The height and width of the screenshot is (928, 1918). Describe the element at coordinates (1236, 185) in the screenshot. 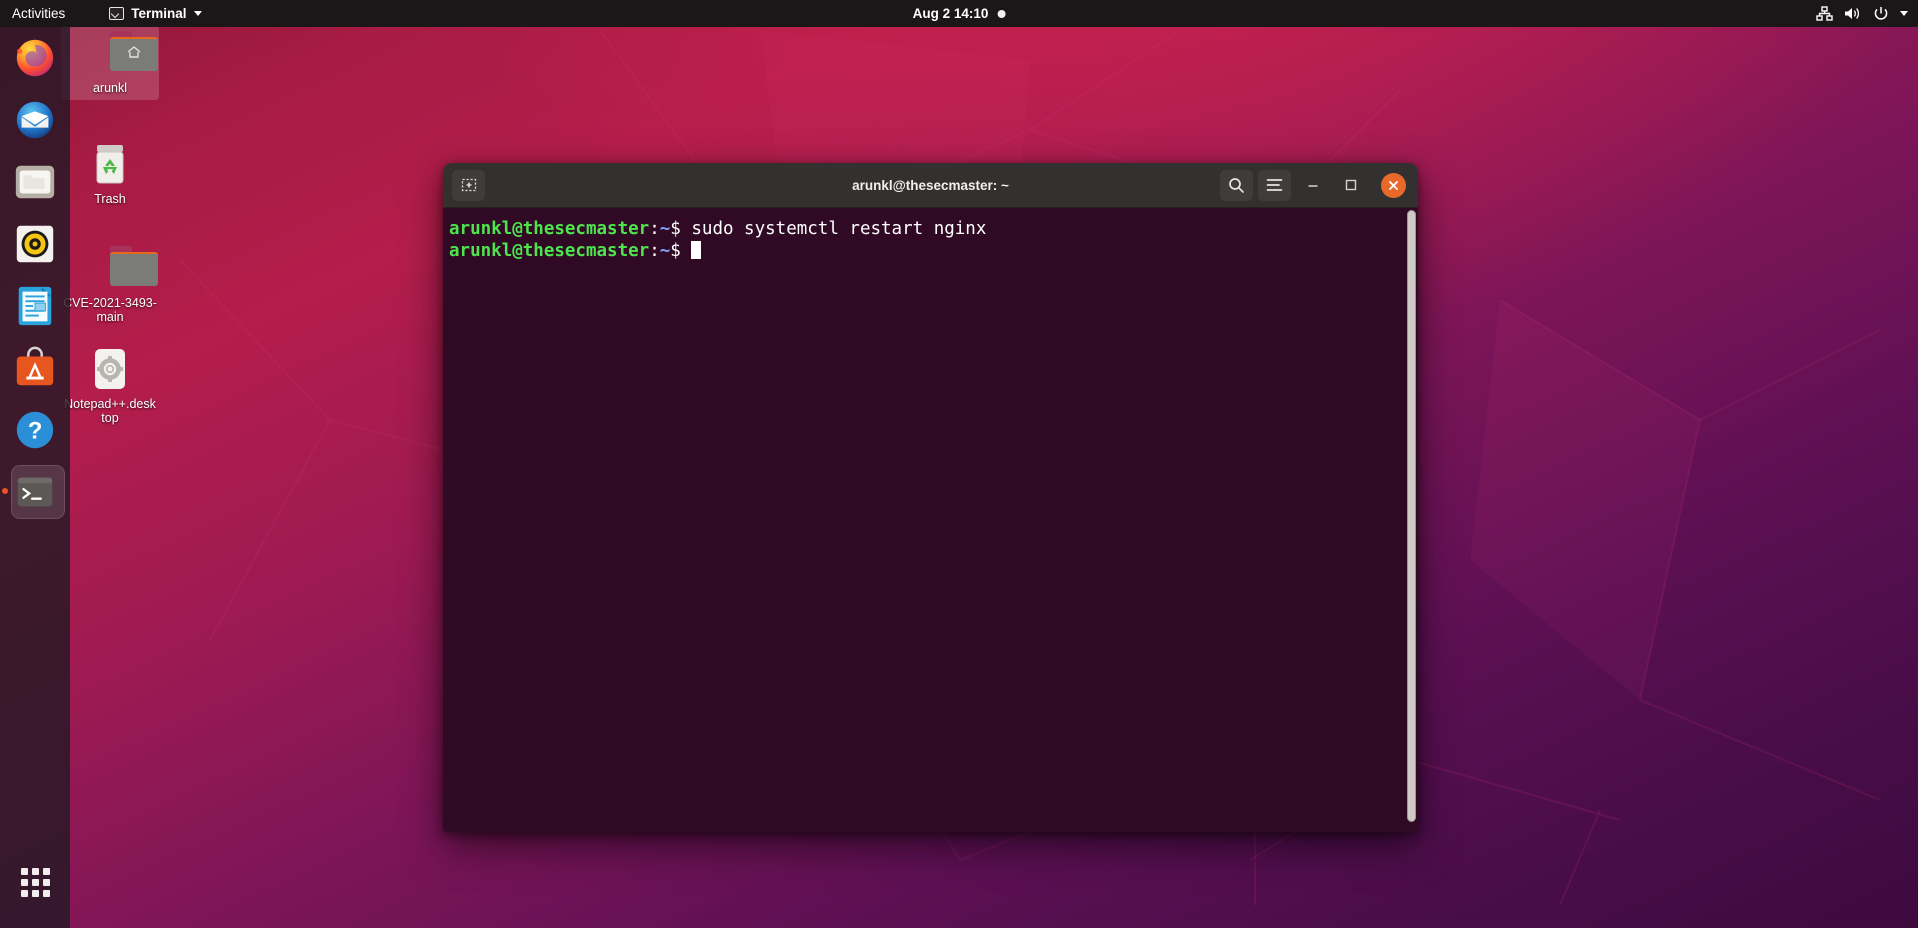

I see `search-button` at that location.